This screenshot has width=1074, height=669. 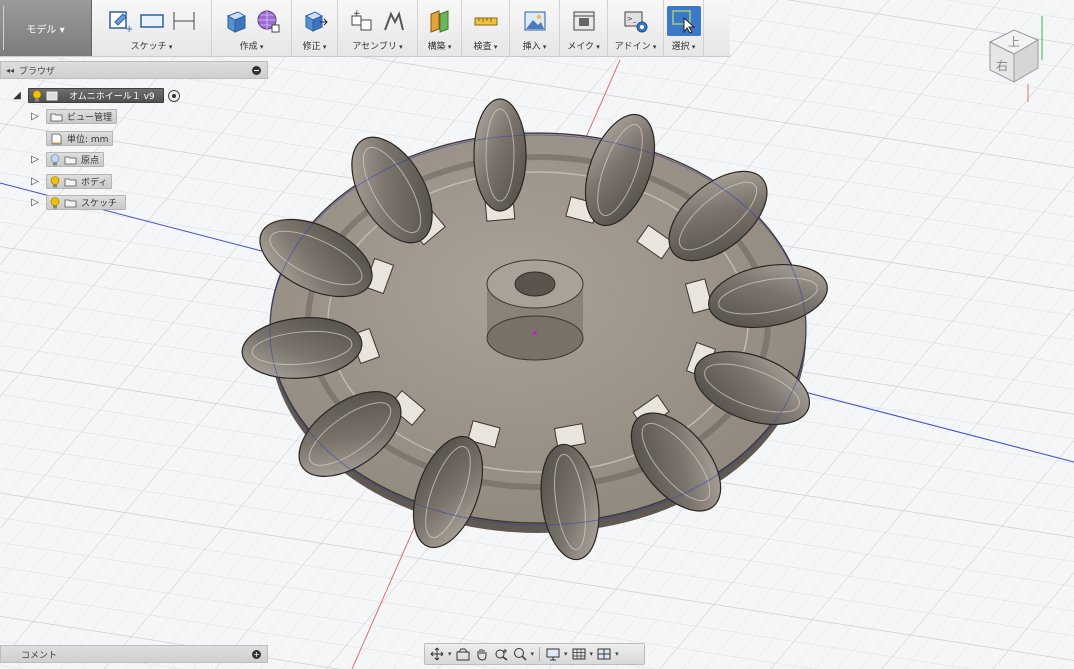 I want to click on extrude-icon, so click(x=236, y=21).